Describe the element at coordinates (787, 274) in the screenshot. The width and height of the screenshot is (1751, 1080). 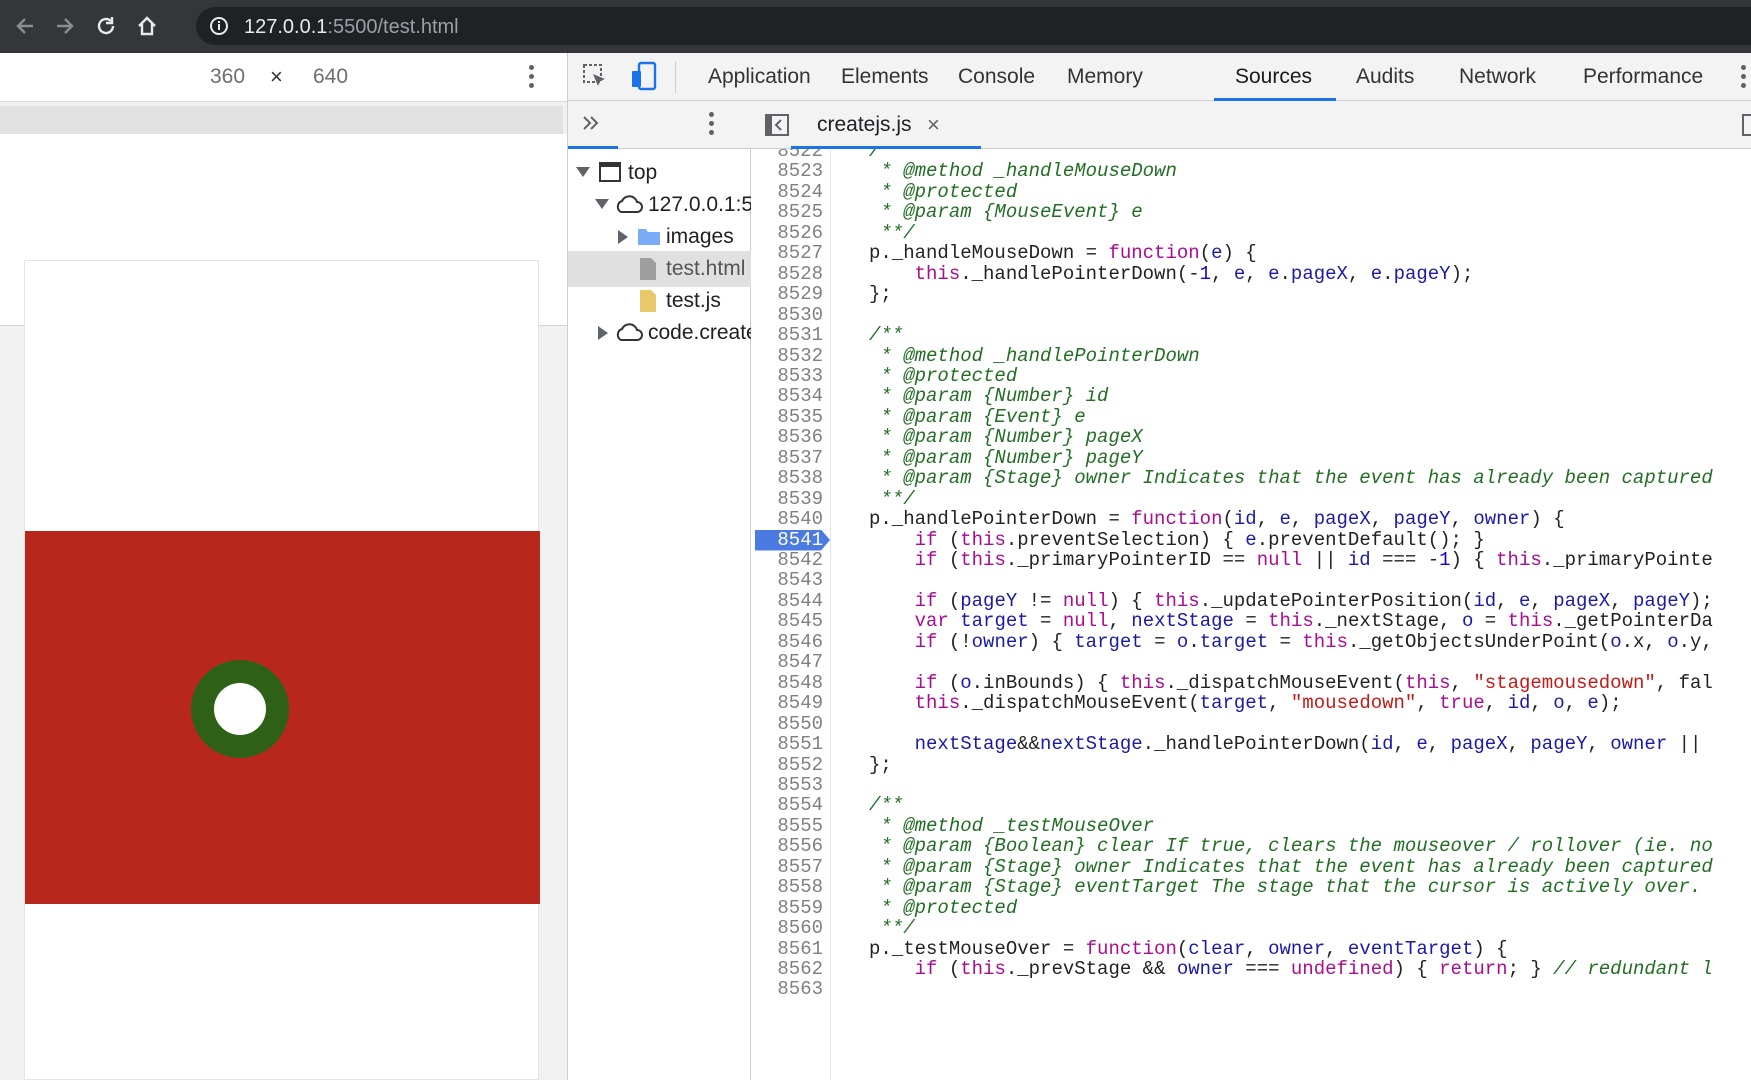
I see `line-number: 8528` at that location.